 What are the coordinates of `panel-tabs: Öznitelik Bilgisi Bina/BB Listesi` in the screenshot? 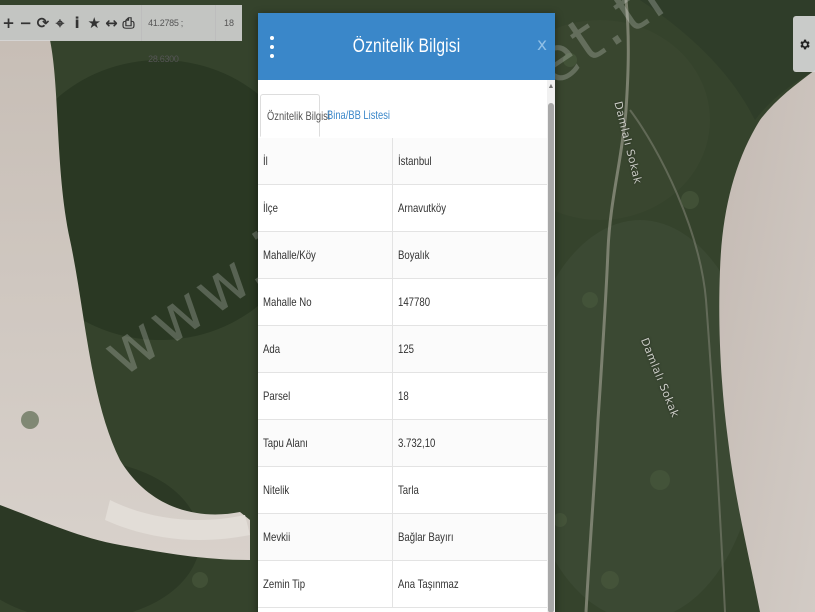 It's located at (406, 109).